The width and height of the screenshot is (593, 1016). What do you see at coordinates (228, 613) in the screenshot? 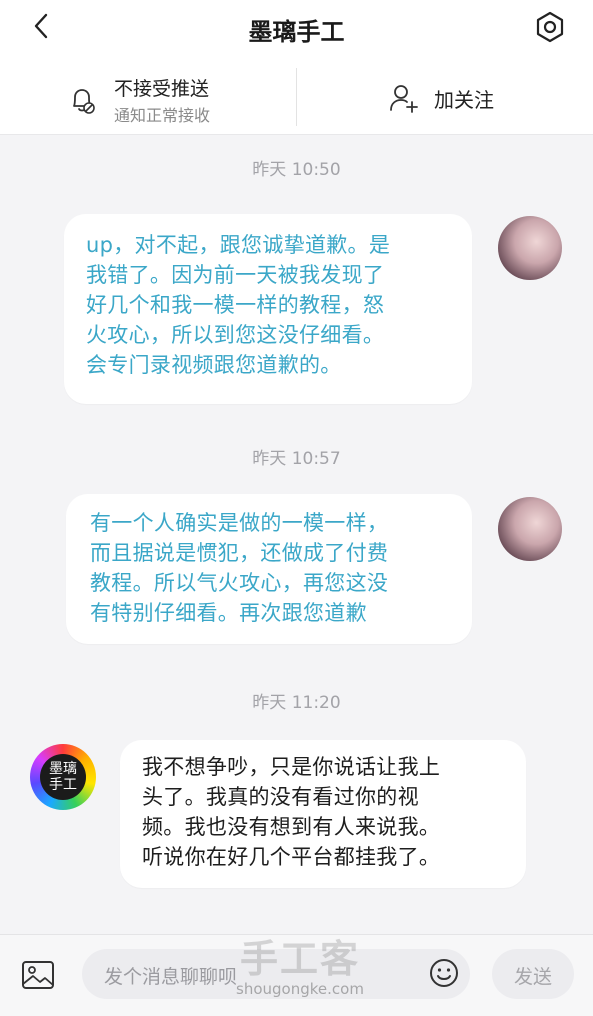
I see `message-line: 有特别仔细看。再次跟您道歉` at bounding box center [228, 613].